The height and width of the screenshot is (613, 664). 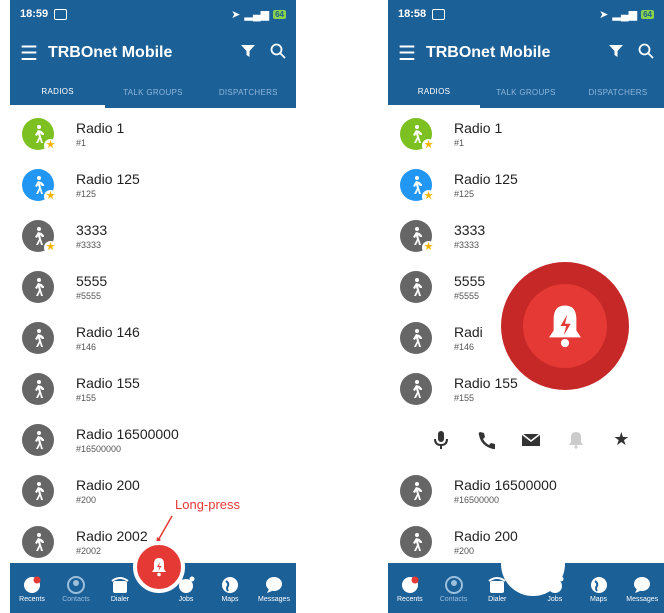 I want to click on status-time: 18:59, so click(x=34, y=14).